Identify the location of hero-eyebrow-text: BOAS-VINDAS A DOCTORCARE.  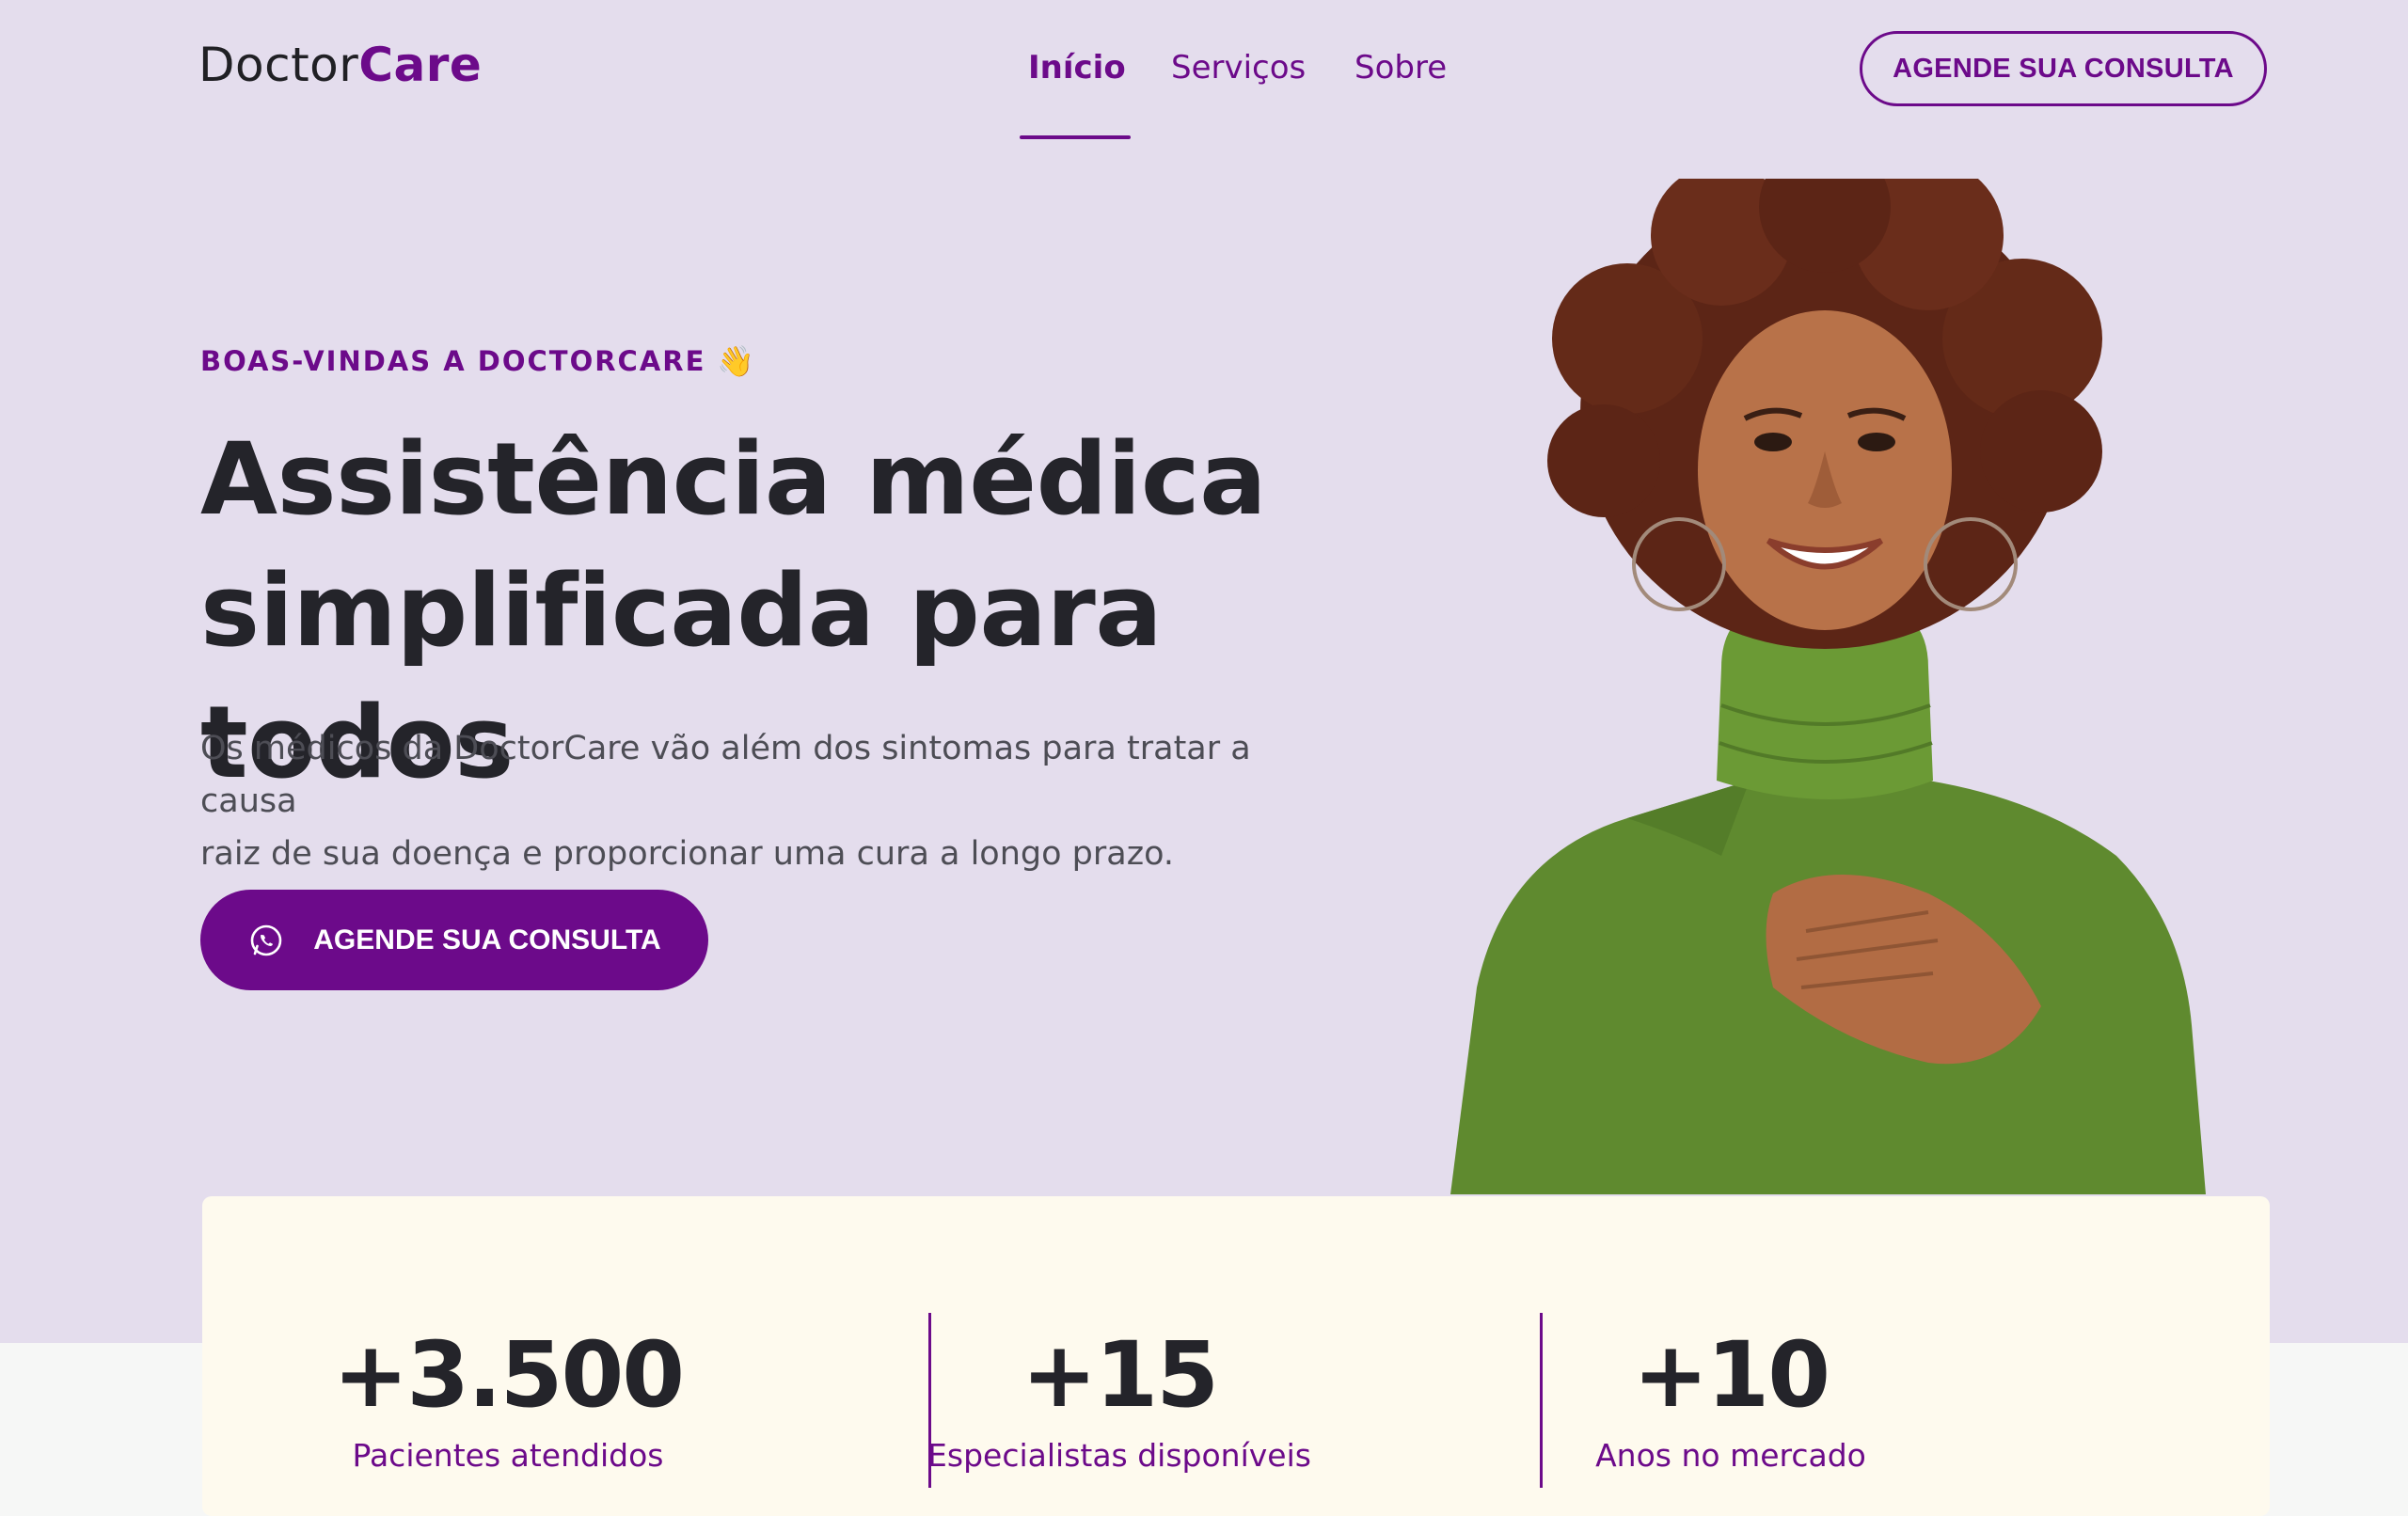
(453, 361).